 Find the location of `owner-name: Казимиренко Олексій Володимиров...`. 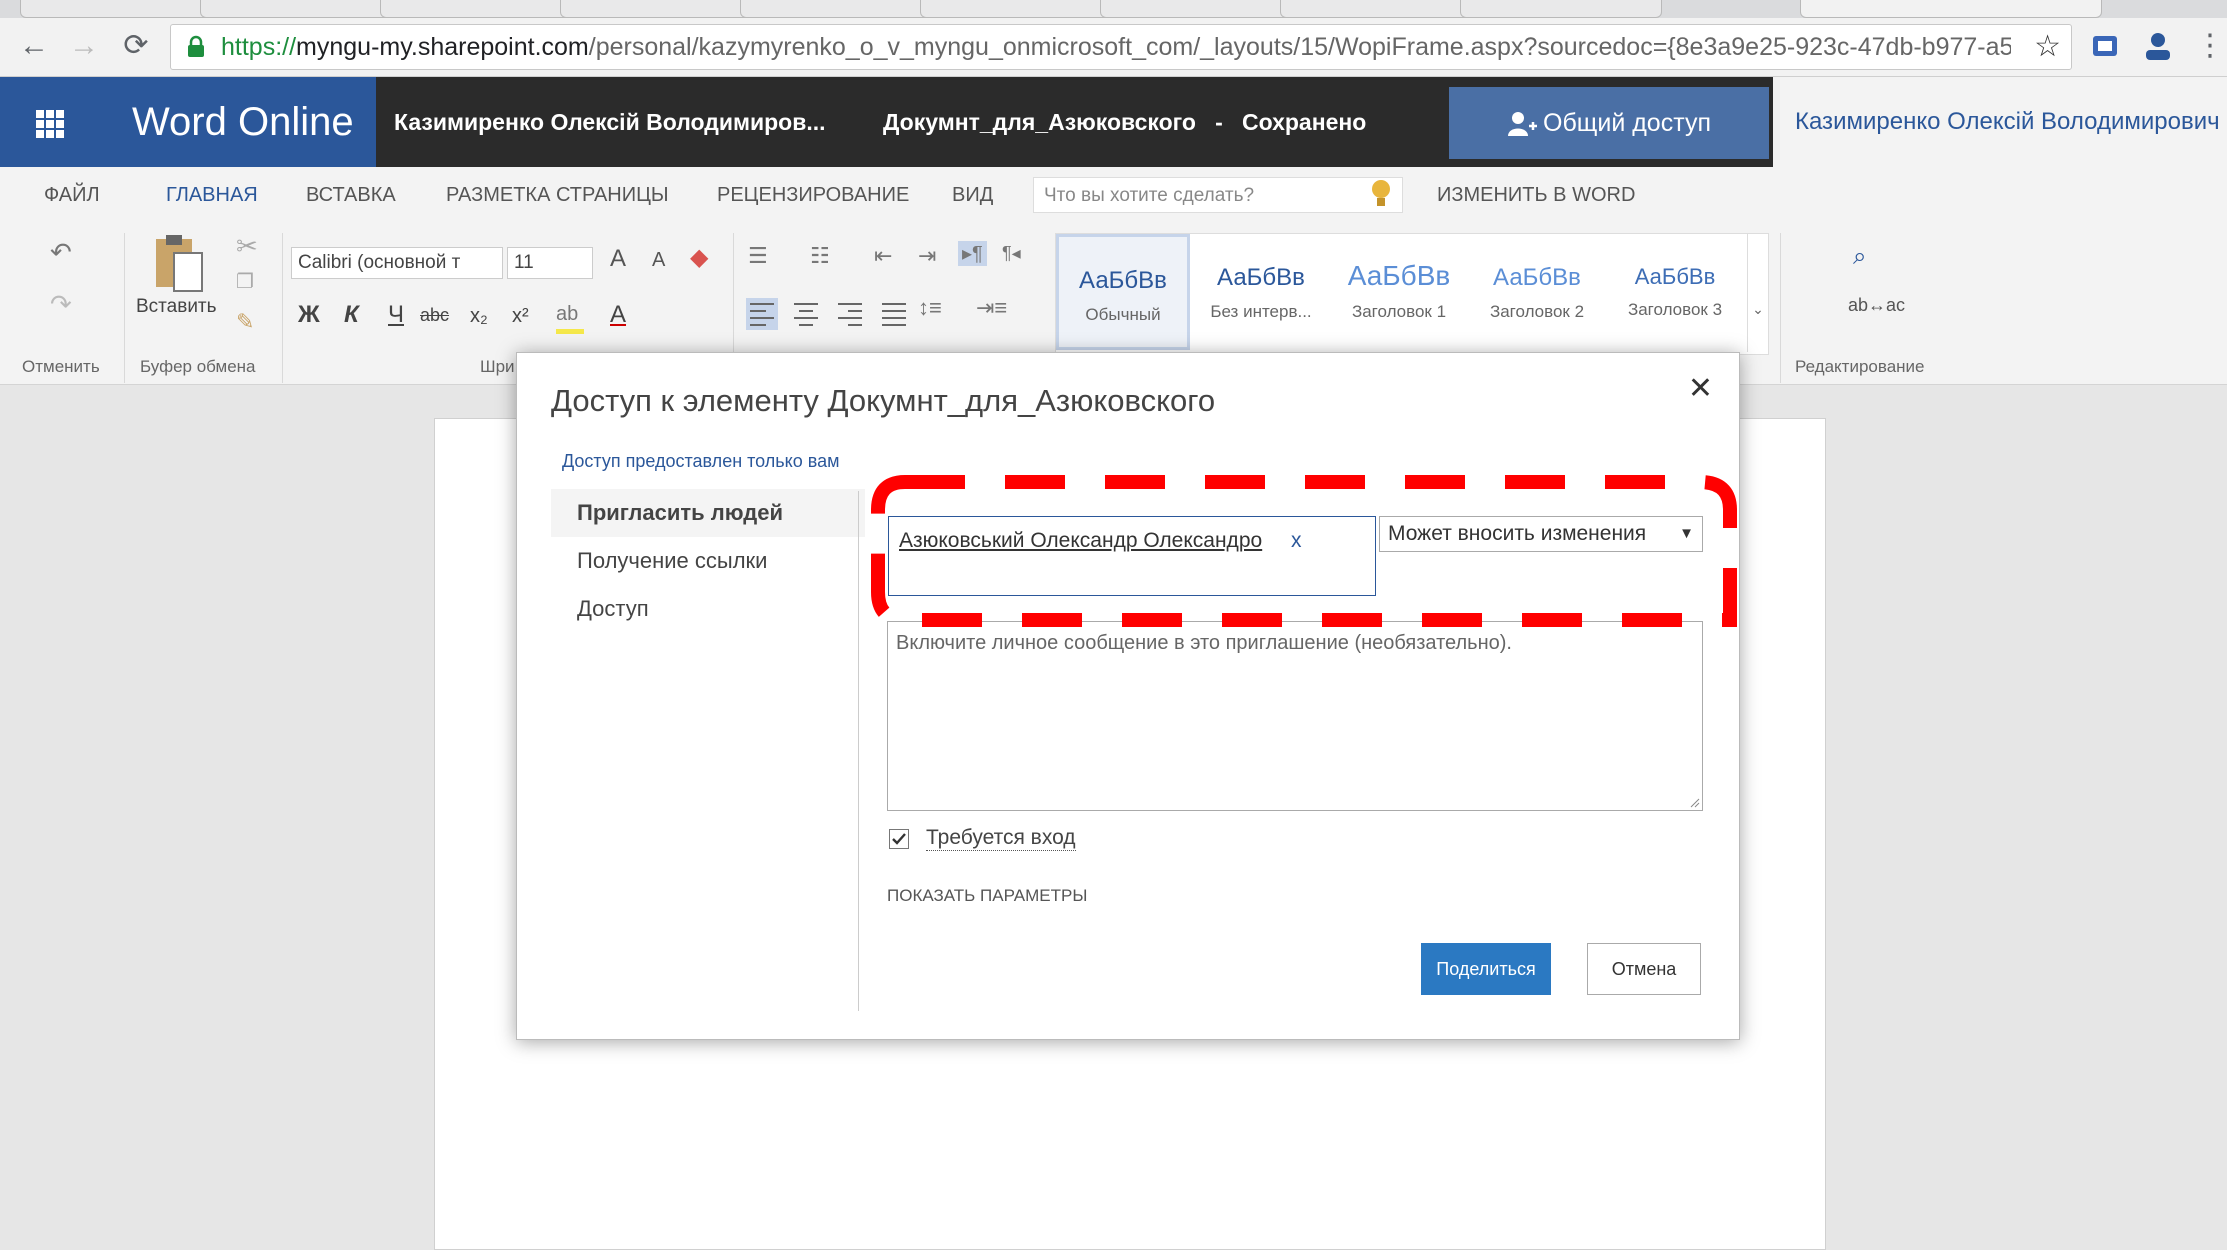

owner-name: Казимиренко Олексій Володимиров... is located at coordinates (610, 122).